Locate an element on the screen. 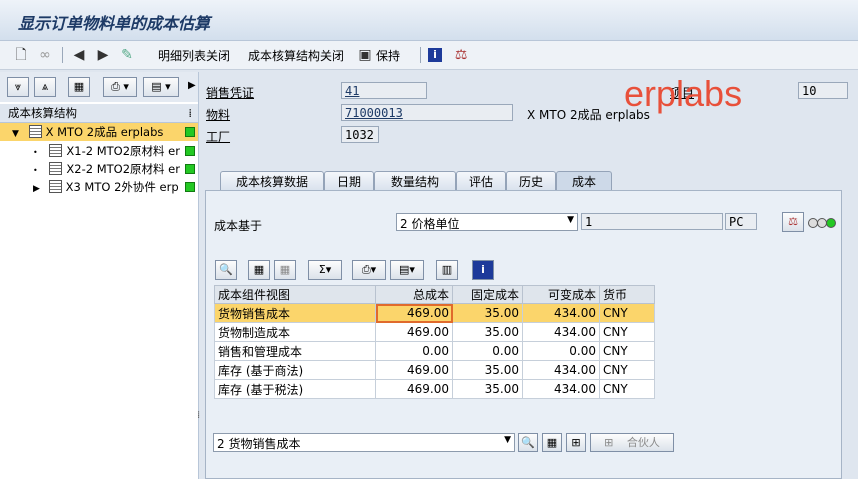 This screenshot has height=479, width=858. export-icon: ▤▾ is located at coordinates (407, 270).